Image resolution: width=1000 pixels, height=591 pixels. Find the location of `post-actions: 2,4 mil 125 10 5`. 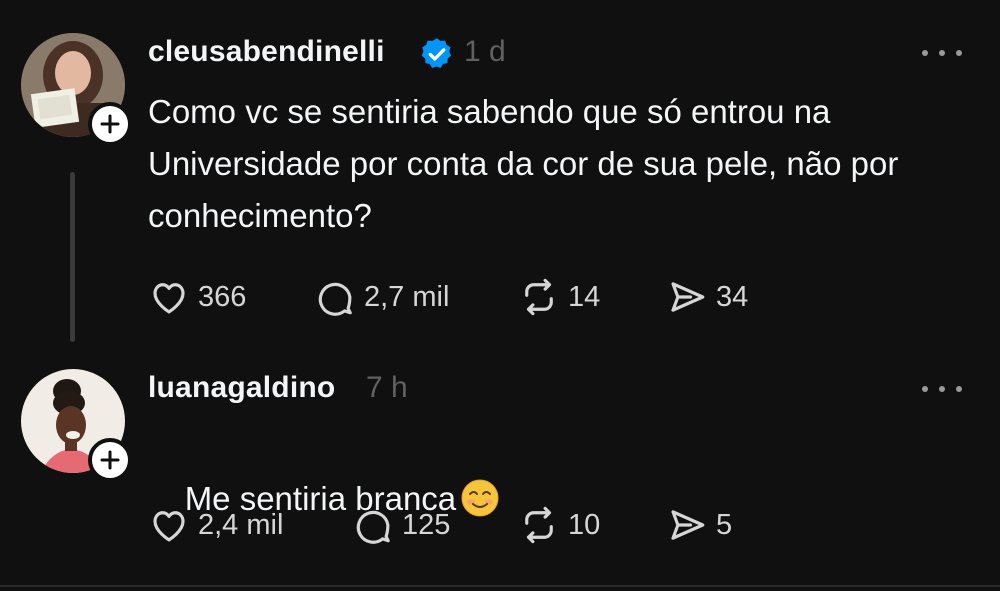

post-actions: 2,4 mil 125 10 5 is located at coordinates (498, 529).